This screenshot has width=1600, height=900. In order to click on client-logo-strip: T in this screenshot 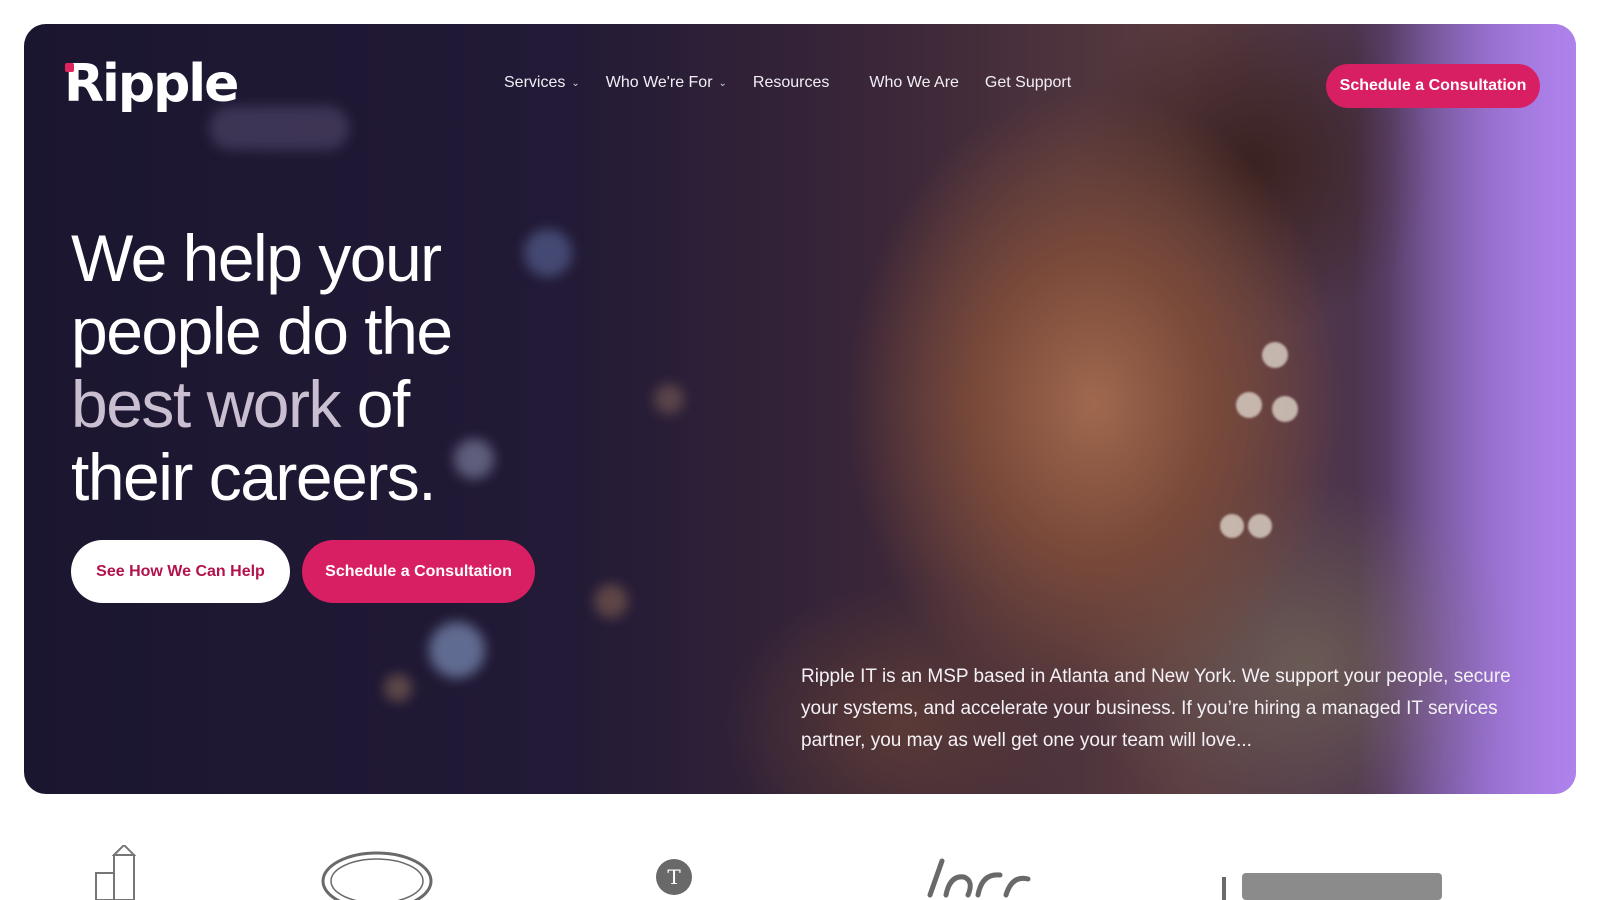, I will do `click(800, 872)`.